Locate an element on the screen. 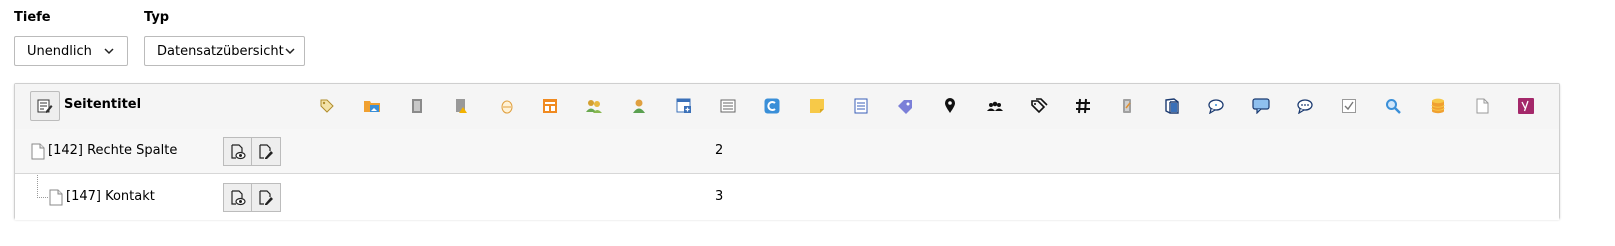 The width and height of the screenshot is (1615, 246). label-purple-icon is located at coordinates (905, 106).